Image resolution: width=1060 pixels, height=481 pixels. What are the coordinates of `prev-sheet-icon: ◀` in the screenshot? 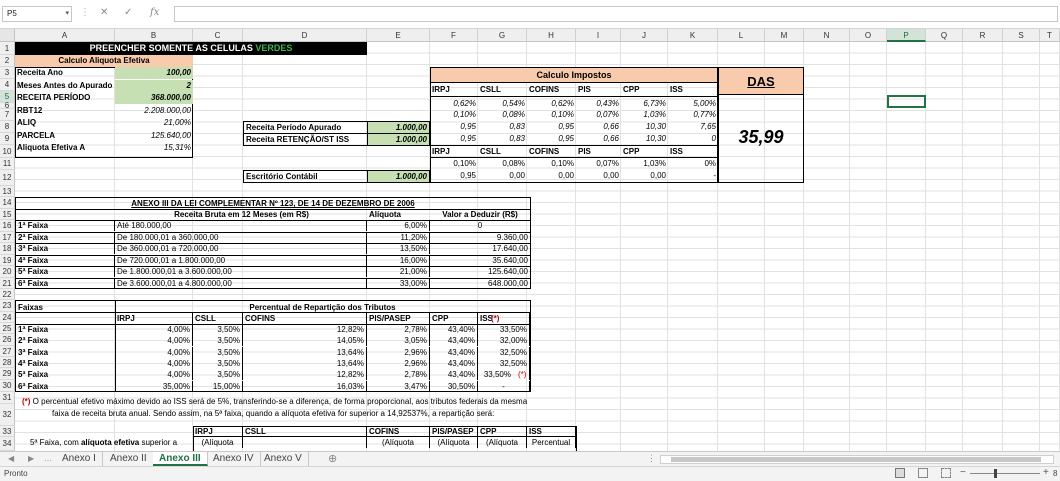 It's located at (11, 458).